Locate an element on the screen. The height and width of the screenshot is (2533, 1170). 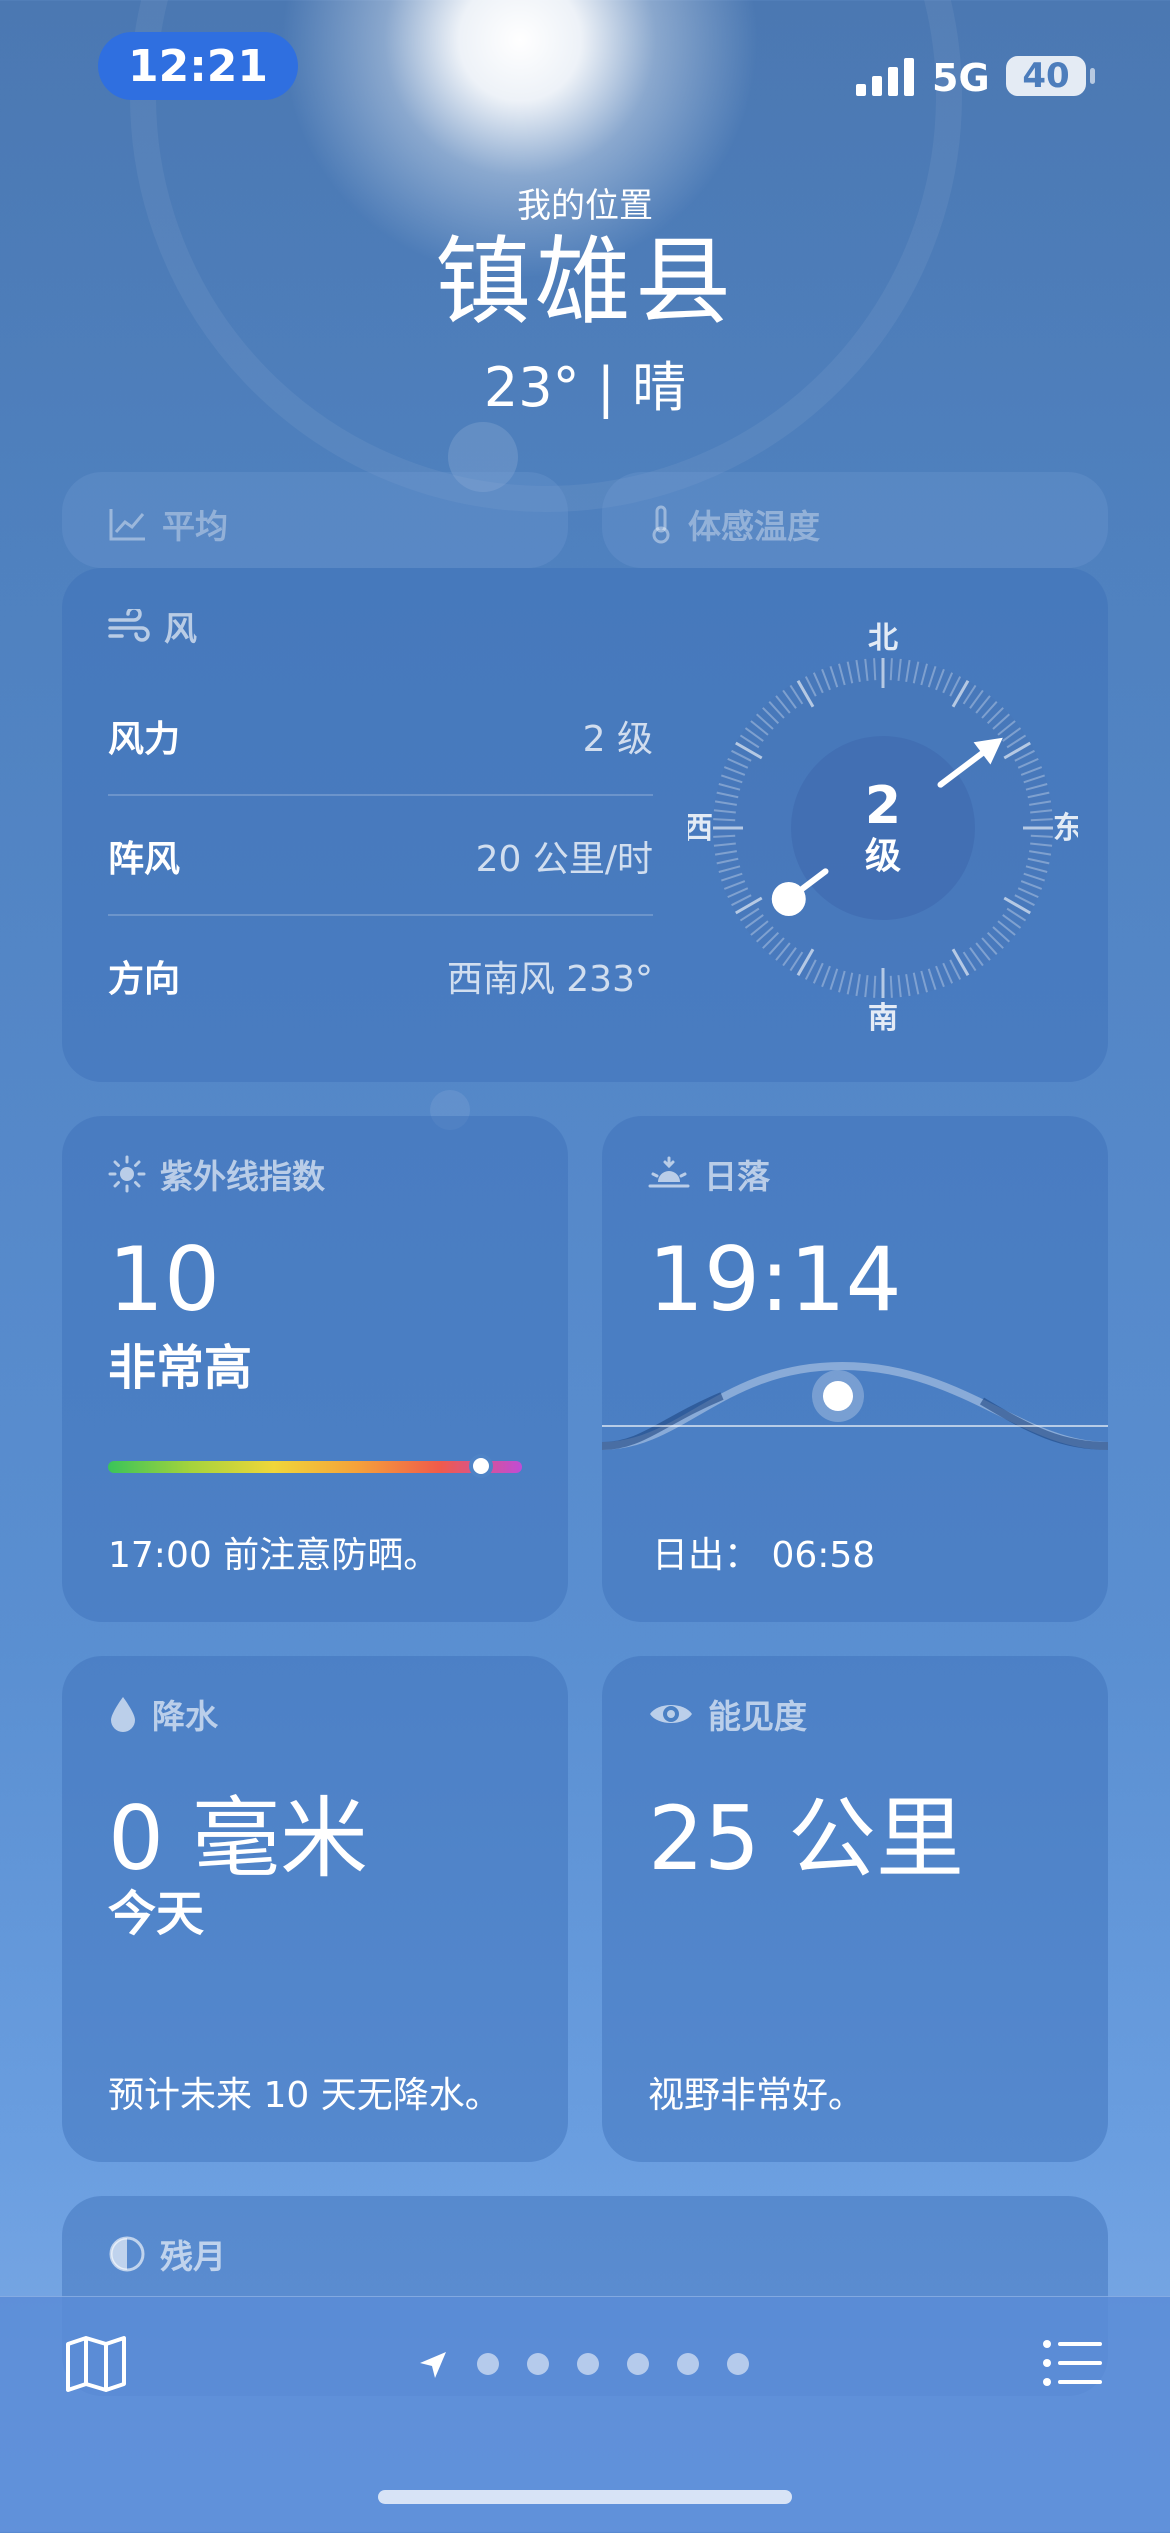
city-name: 镇雄县 is located at coordinates (585, 282).